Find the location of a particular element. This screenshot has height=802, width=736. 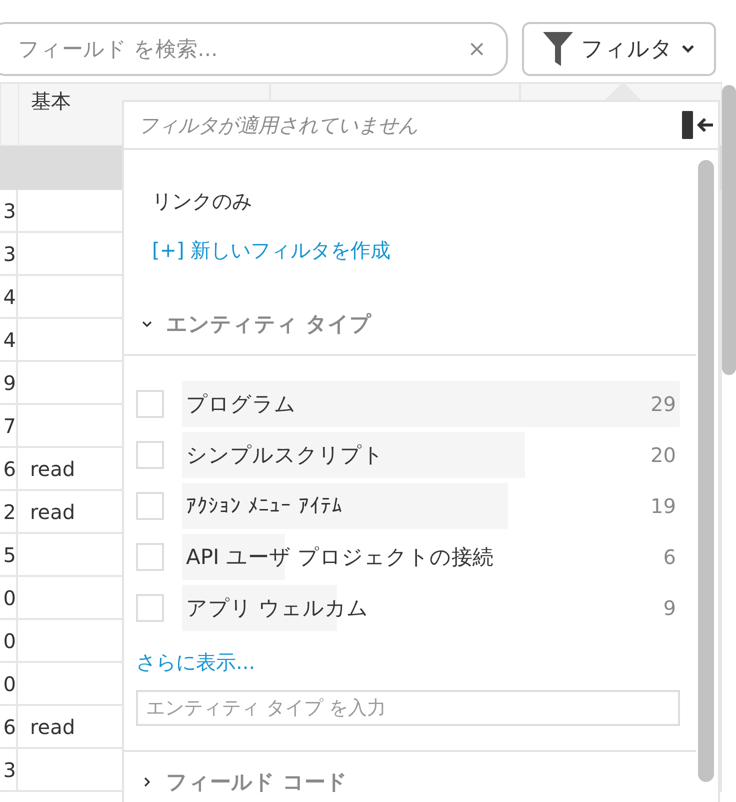

facet-count: 6 is located at coordinates (669, 556).